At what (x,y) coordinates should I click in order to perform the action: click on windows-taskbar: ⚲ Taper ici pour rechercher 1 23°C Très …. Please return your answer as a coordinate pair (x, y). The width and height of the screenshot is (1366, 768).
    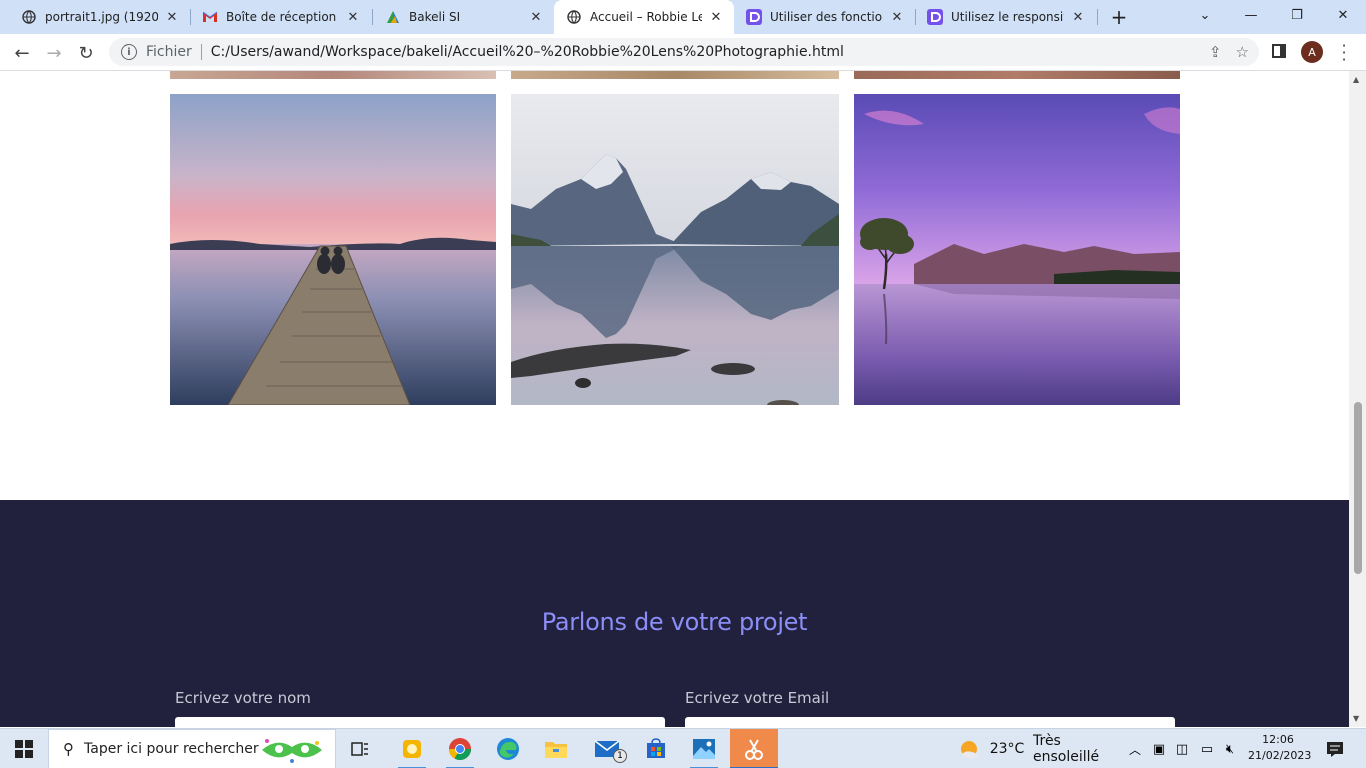
    Looking at the image, I should click on (683, 748).